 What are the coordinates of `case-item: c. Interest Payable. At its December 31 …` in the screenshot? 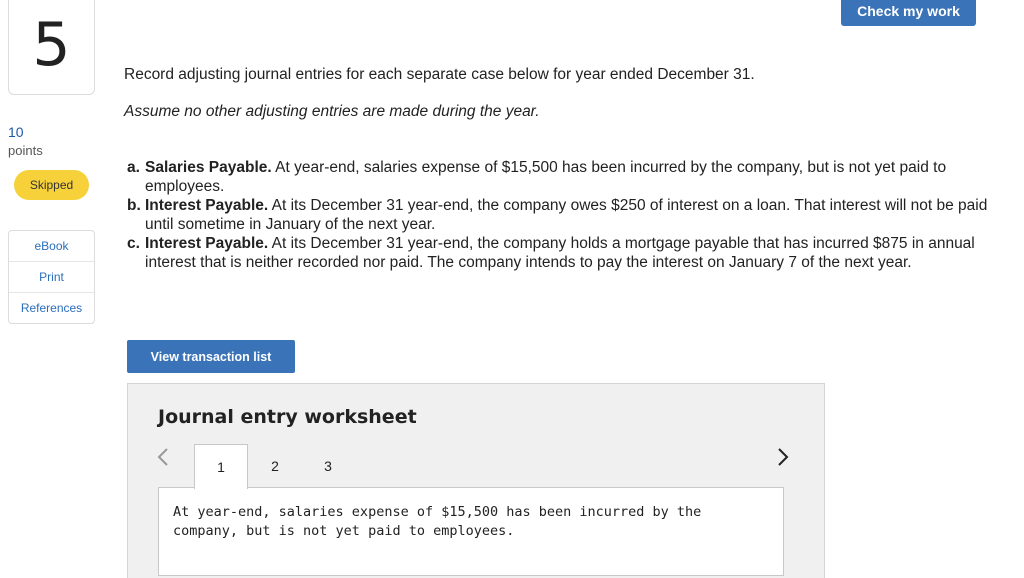 It's located at (560, 253).